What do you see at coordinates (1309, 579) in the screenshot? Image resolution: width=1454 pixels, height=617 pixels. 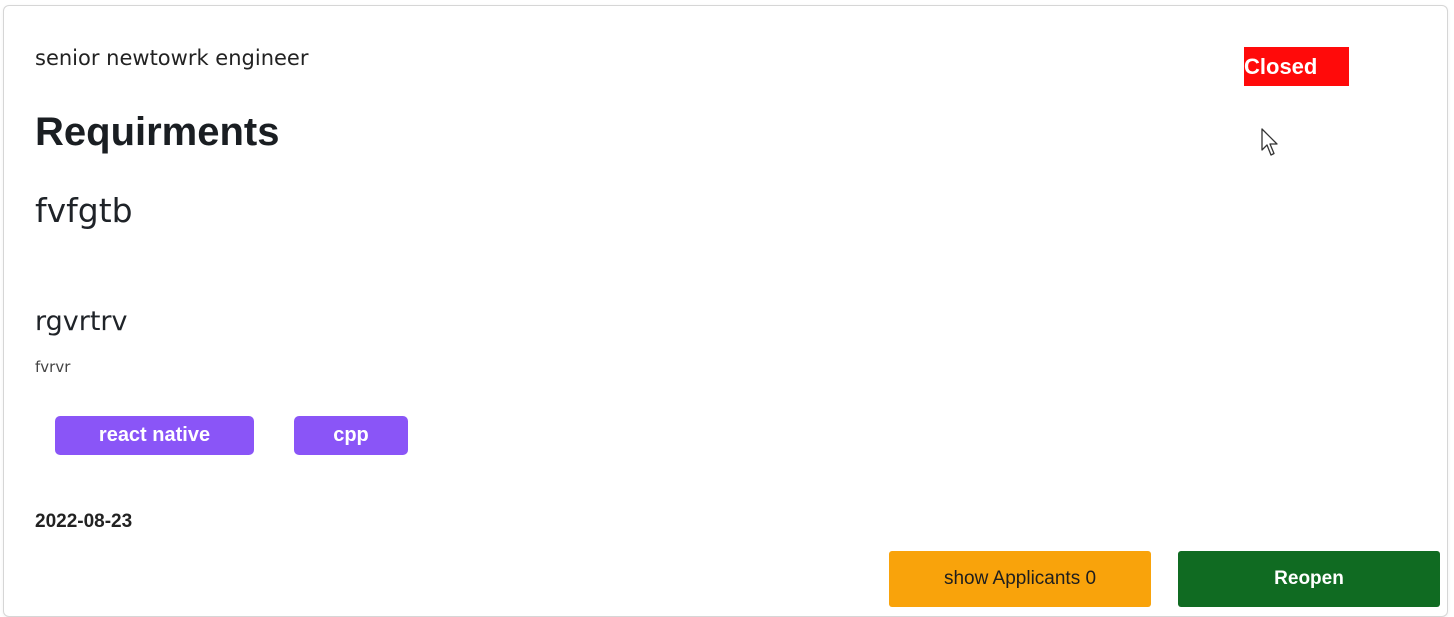 I see `reopen-button: Reopen` at bounding box center [1309, 579].